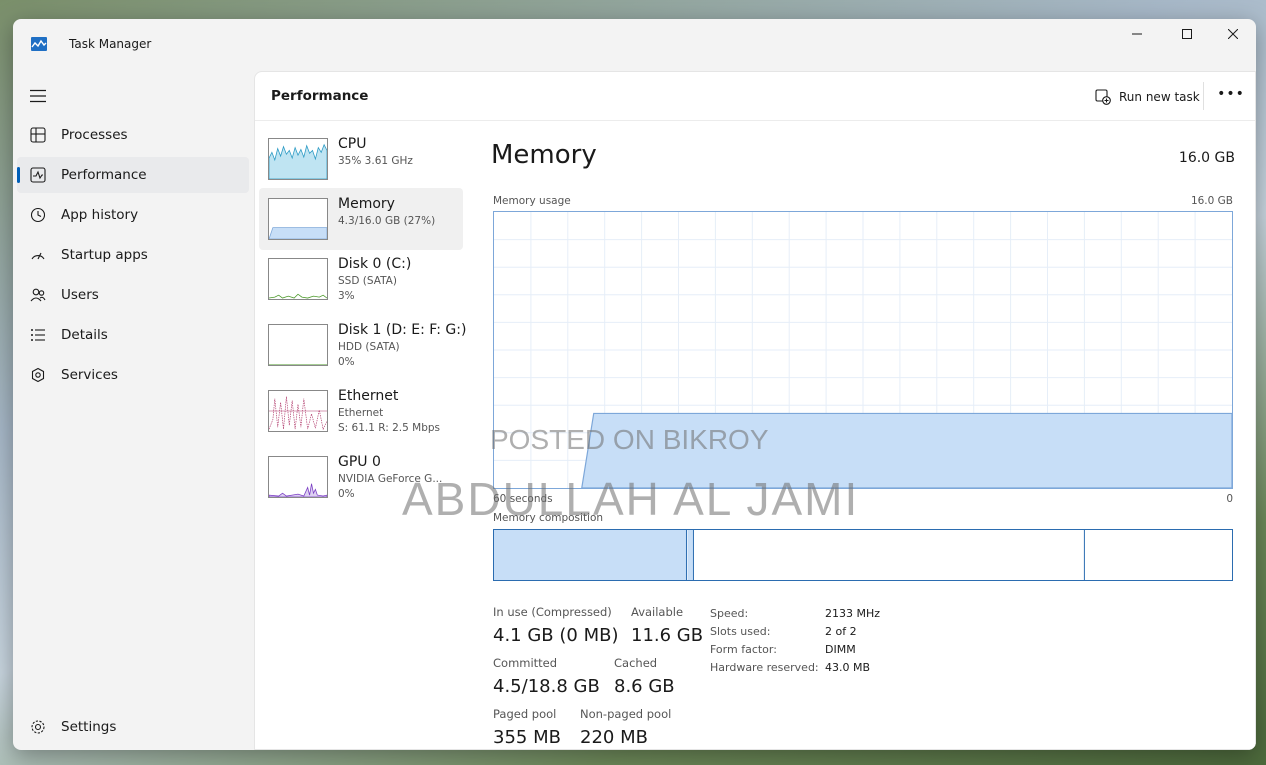  Describe the element at coordinates (38, 727) in the screenshot. I see `settings-gear-icon` at that location.